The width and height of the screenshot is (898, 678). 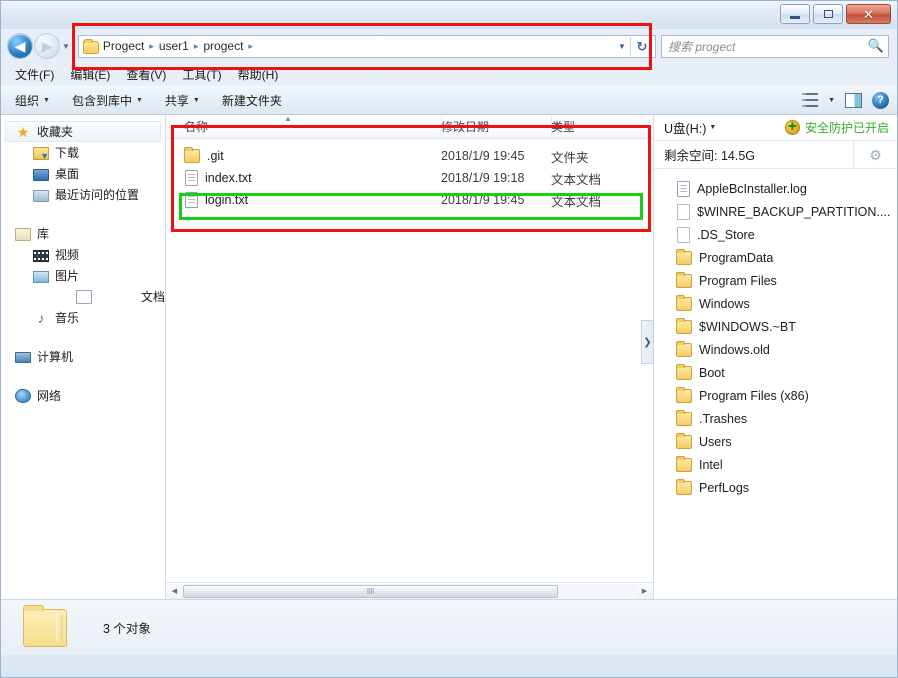 What do you see at coordinates (49, 396) in the screenshot?
I see `sidebar-item-label: 网络` at bounding box center [49, 396].